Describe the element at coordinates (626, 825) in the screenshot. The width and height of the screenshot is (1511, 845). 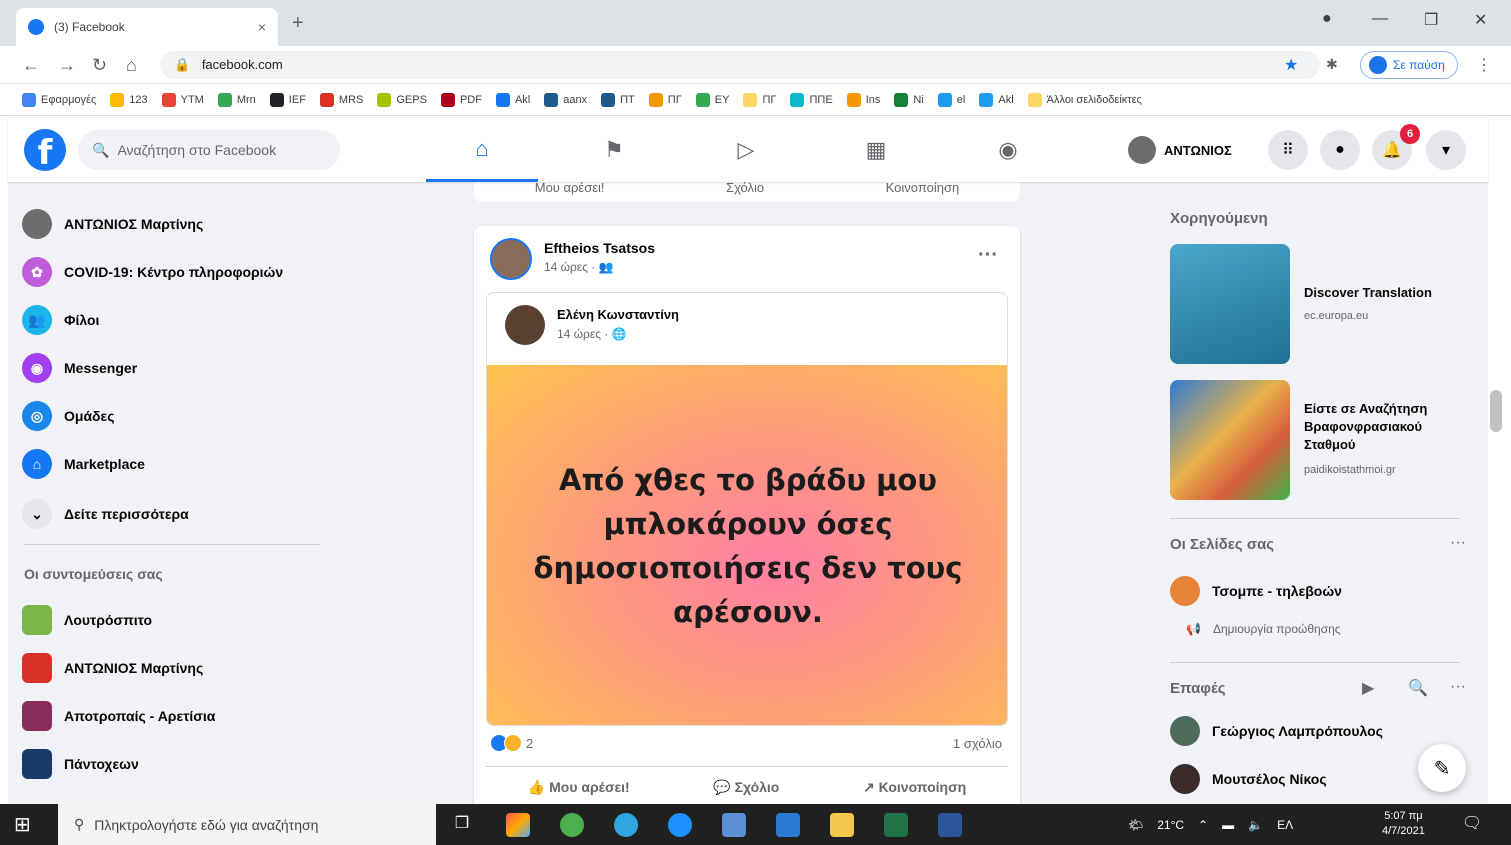
I see `edge-app-icon` at that location.